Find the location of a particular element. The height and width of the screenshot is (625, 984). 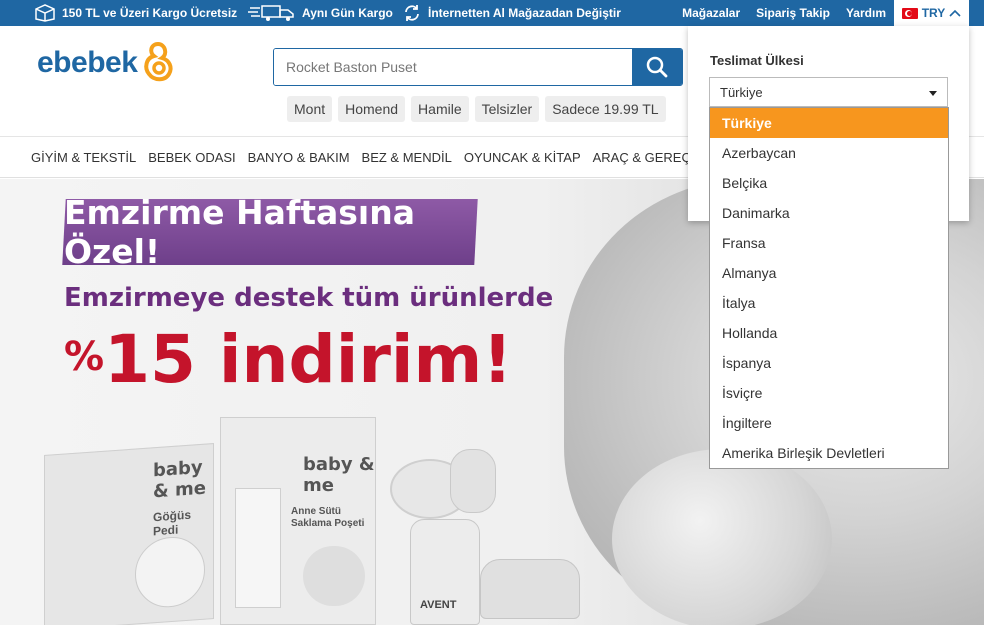

country-option-ingiltere: İngiltere is located at coordinates (829, 423).